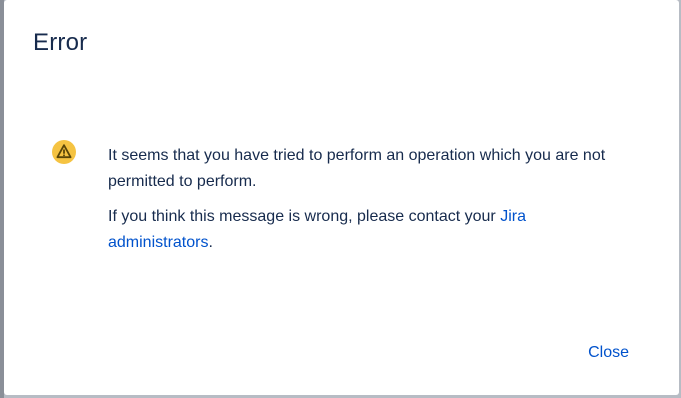 This screenshot has width=681, height=398. What do you see at coordinates (60, 42) in the screenshot?
I see `dialog-title: Error` at bounding box center [60, 42].